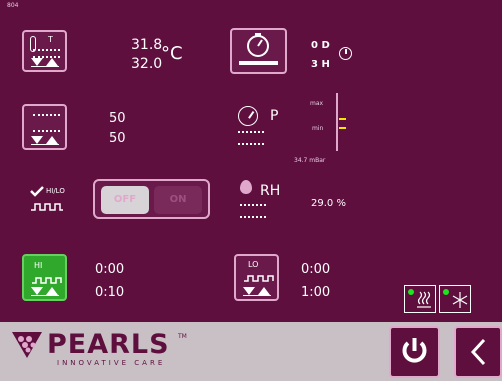  What do you see at coordinates (27, 345) in the screenshot?
I see `pearls-logo-icon` at bounding box center [27, 345].